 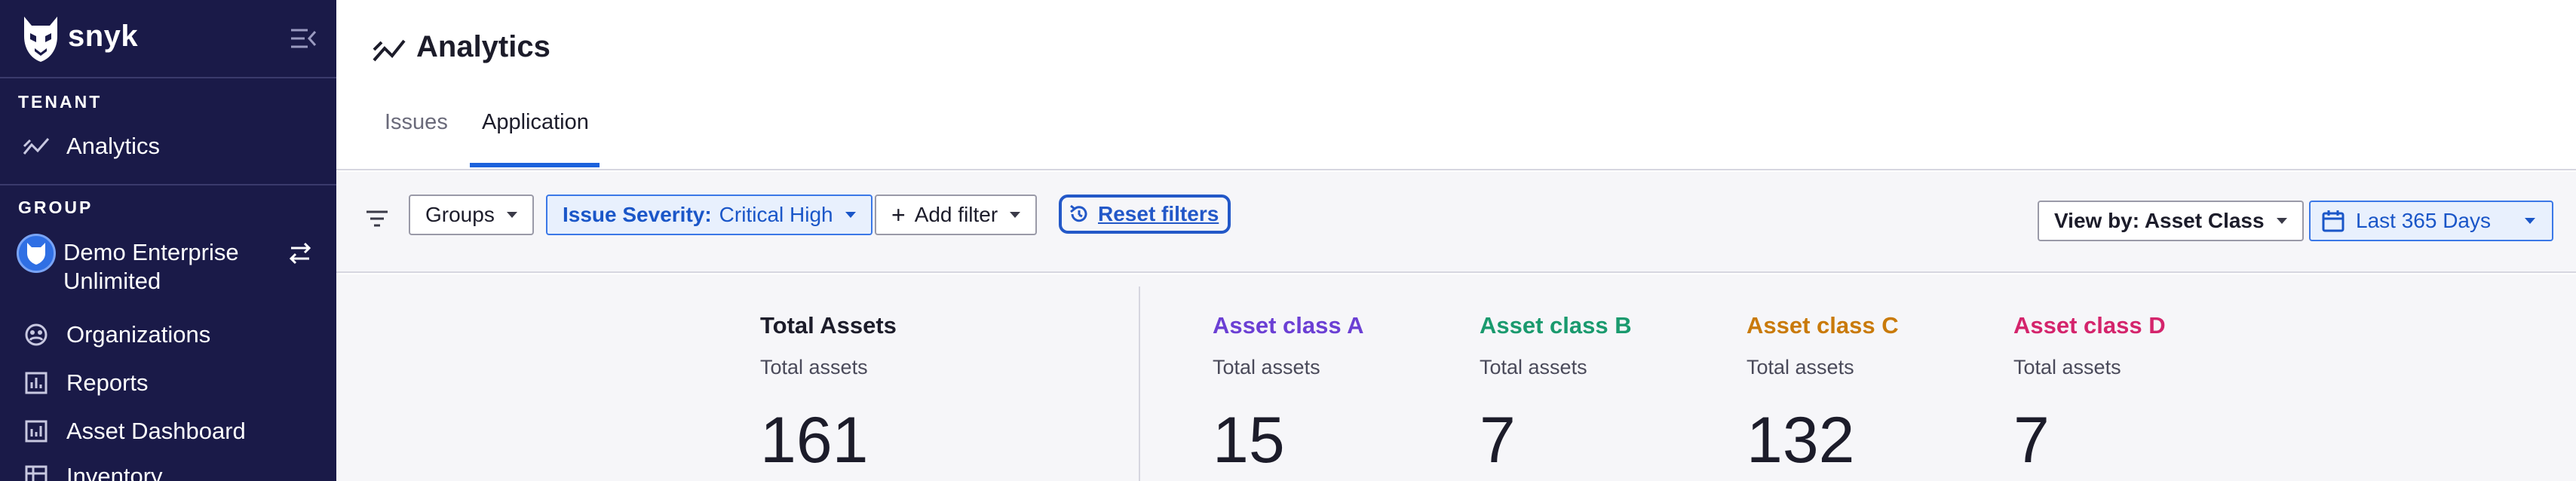 I want to click on metric-title: Asset class B, so click(x=1556, y=325).